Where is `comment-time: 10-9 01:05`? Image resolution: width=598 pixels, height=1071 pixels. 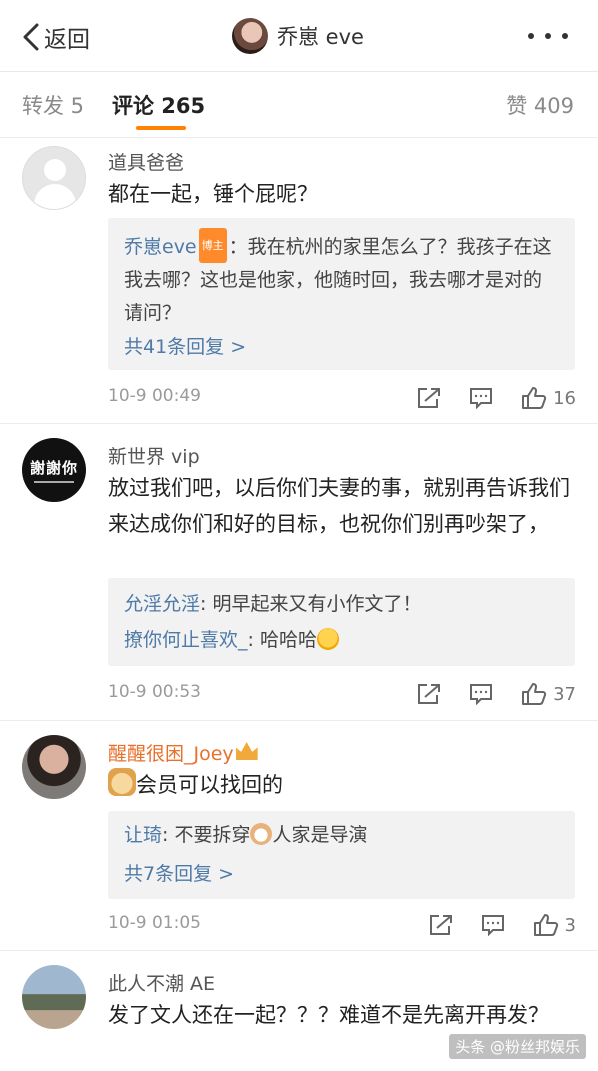 comment-time: 10-9 01:05 is located at coordinates (154, 923).